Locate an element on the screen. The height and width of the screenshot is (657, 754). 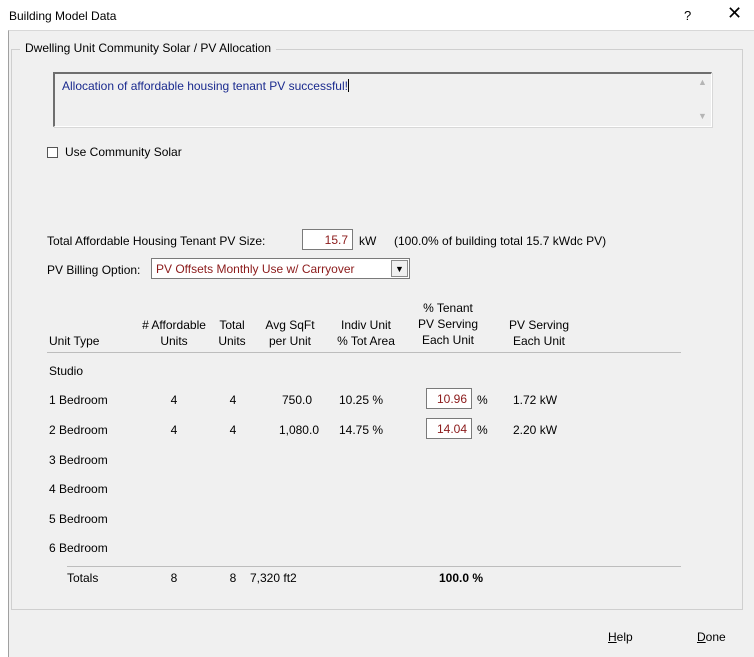
header-tenant-line2: PV Serving is located at coordinates (448, 324).